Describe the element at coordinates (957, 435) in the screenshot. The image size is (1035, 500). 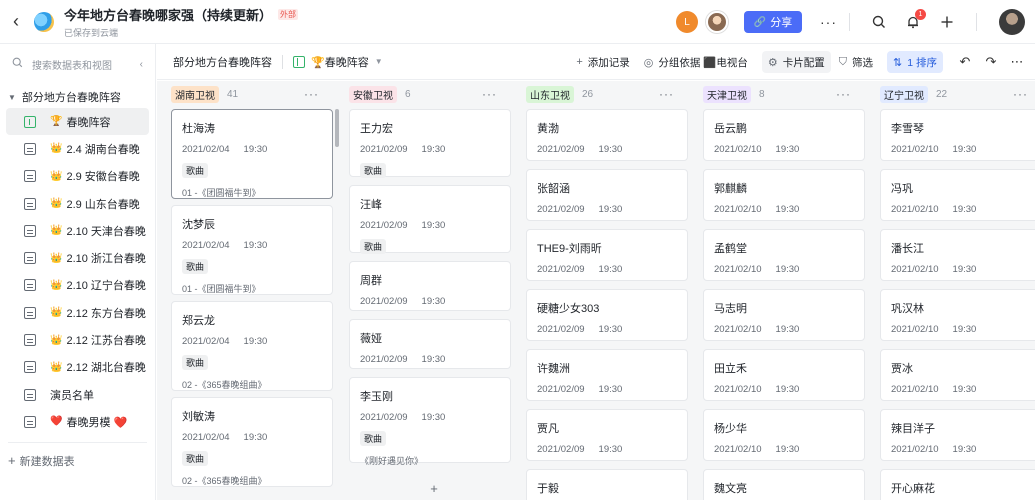
I see `record-card: 辣目洋子 2021/02/10 19:30` at that location.